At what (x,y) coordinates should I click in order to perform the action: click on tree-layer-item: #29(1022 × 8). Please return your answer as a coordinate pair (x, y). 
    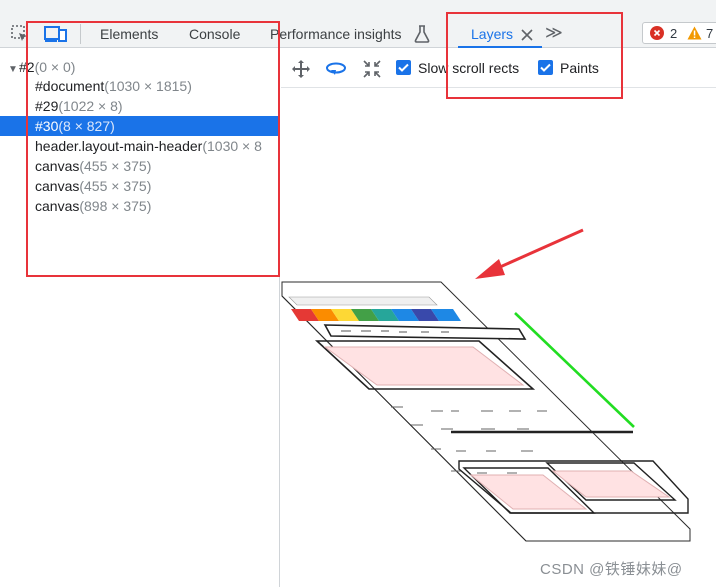
    Looking at the image, I should click on (140, 106).